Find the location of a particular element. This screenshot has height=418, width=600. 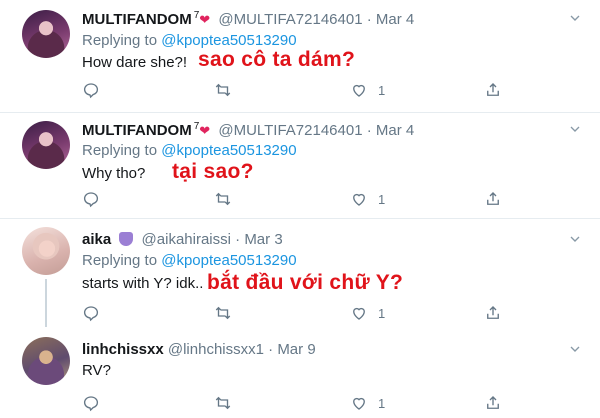

display-name: aika is located at coordinates (96, 239).